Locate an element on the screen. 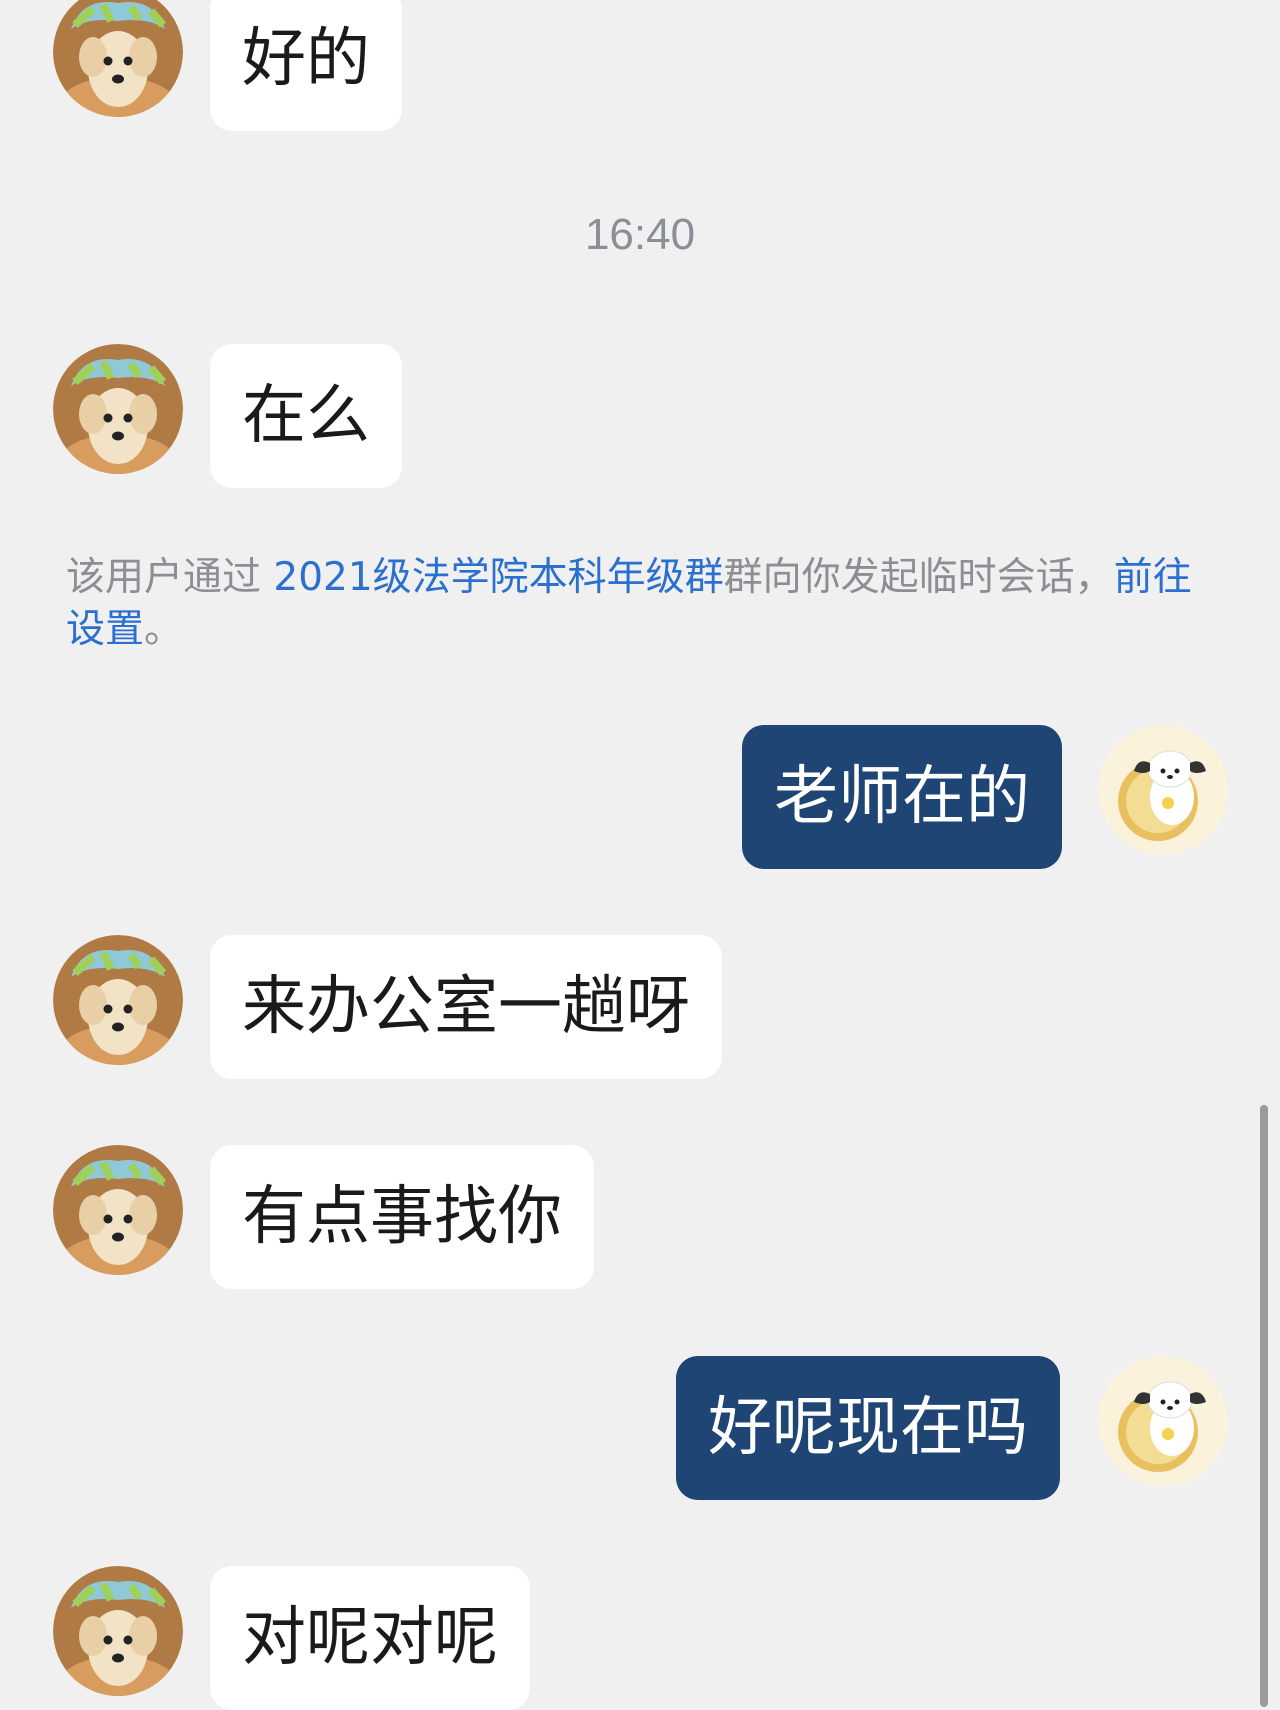 The image size is (1280, 1710). group-name-link: 2021级法学院本科年级群 is located at coordinates (498, 577).